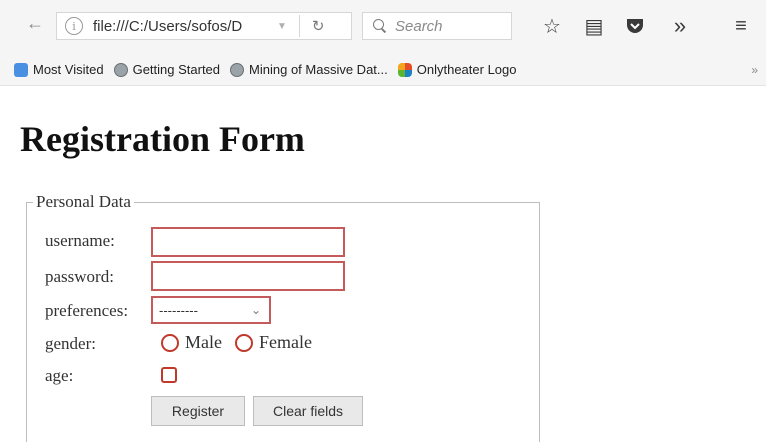 The image size is (766, 442). What do you see at coordinates (285, 342) in the screenshot?
I see `gender-female-label: Female` at bounding box center [285, 342].